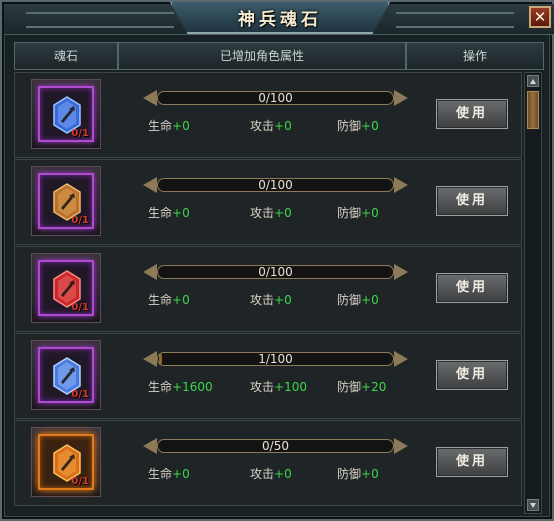  I want to click on close-button: ✕, so click(540, 17).